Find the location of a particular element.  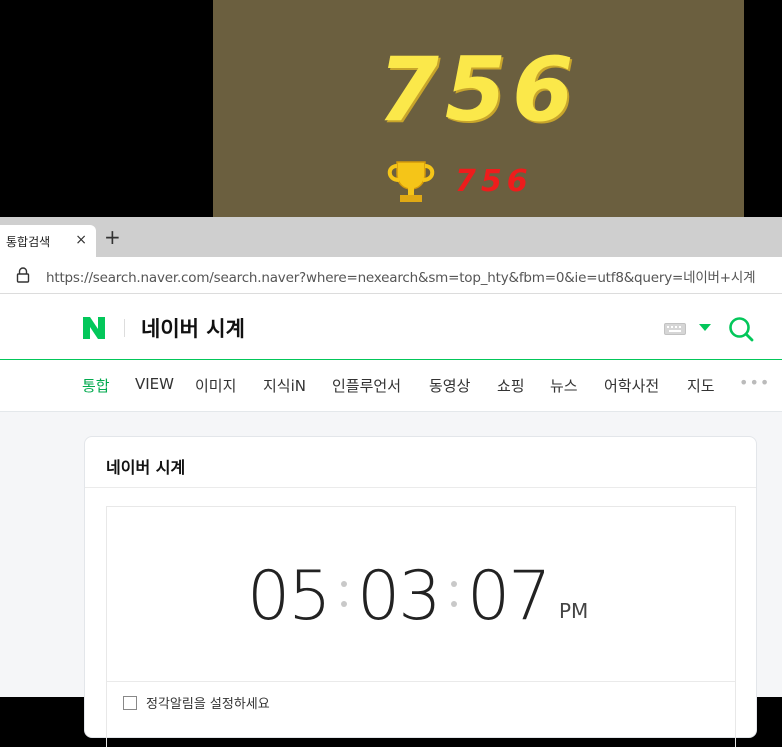

naver-logo-icon is located at coordinates (94, 328).